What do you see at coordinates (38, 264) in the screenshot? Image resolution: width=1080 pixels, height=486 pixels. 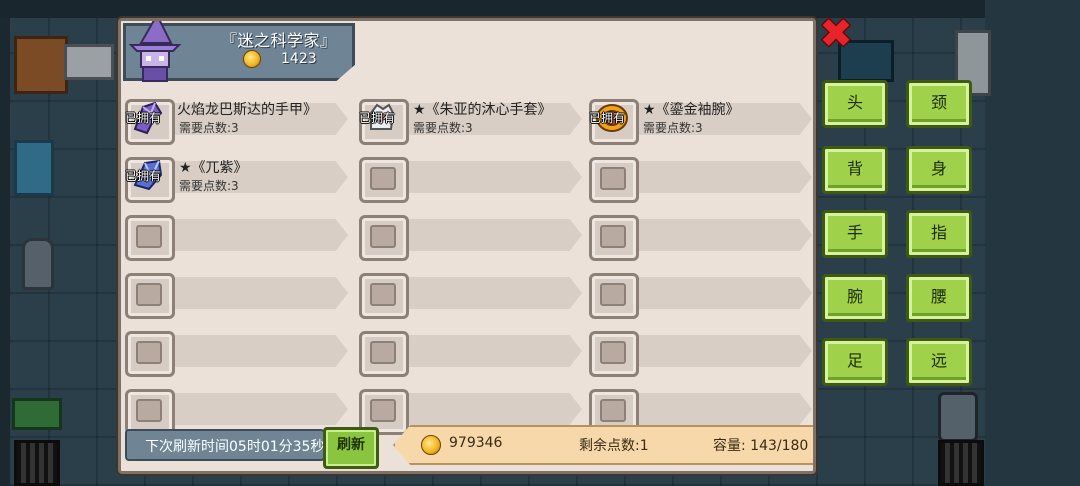 I see `flower-vase` at bounding box center [38, 264].